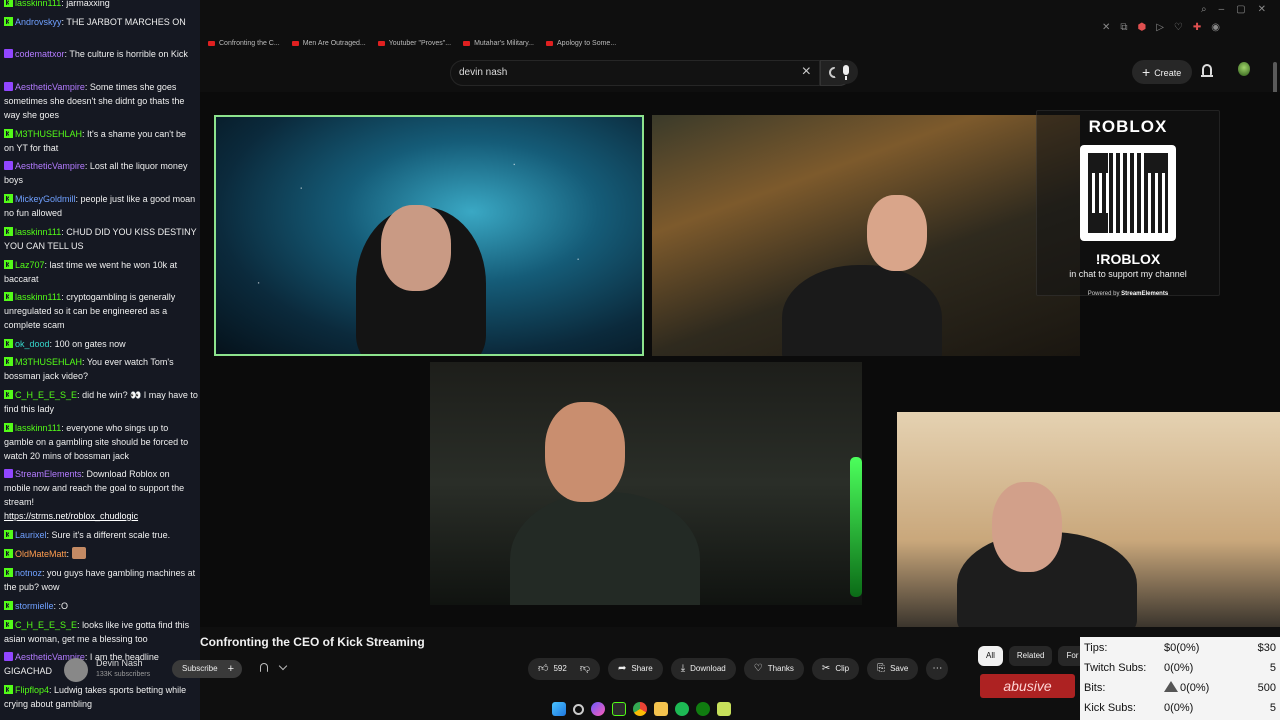  What do you see at coordinates (30, 265) in the screenshot?
I see `chat-username: Laz707` at bounding box center [30, 265].